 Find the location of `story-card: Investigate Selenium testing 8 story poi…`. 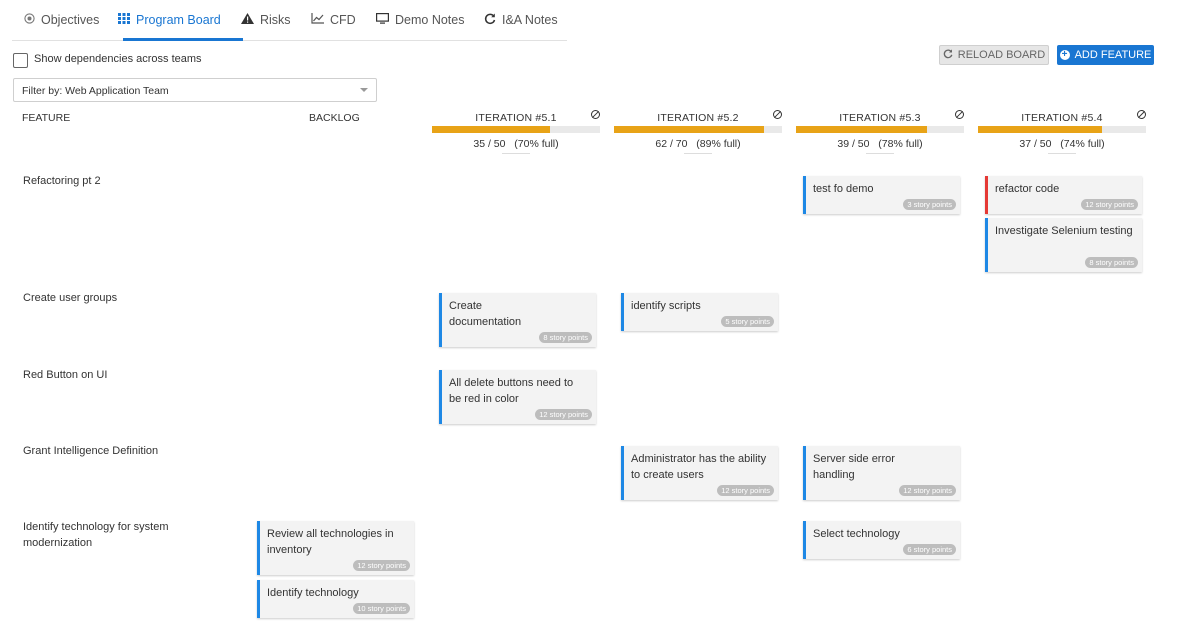

story-card: Investigate Selenium testing 8 story poi… is located at coordinates (1063, 245).